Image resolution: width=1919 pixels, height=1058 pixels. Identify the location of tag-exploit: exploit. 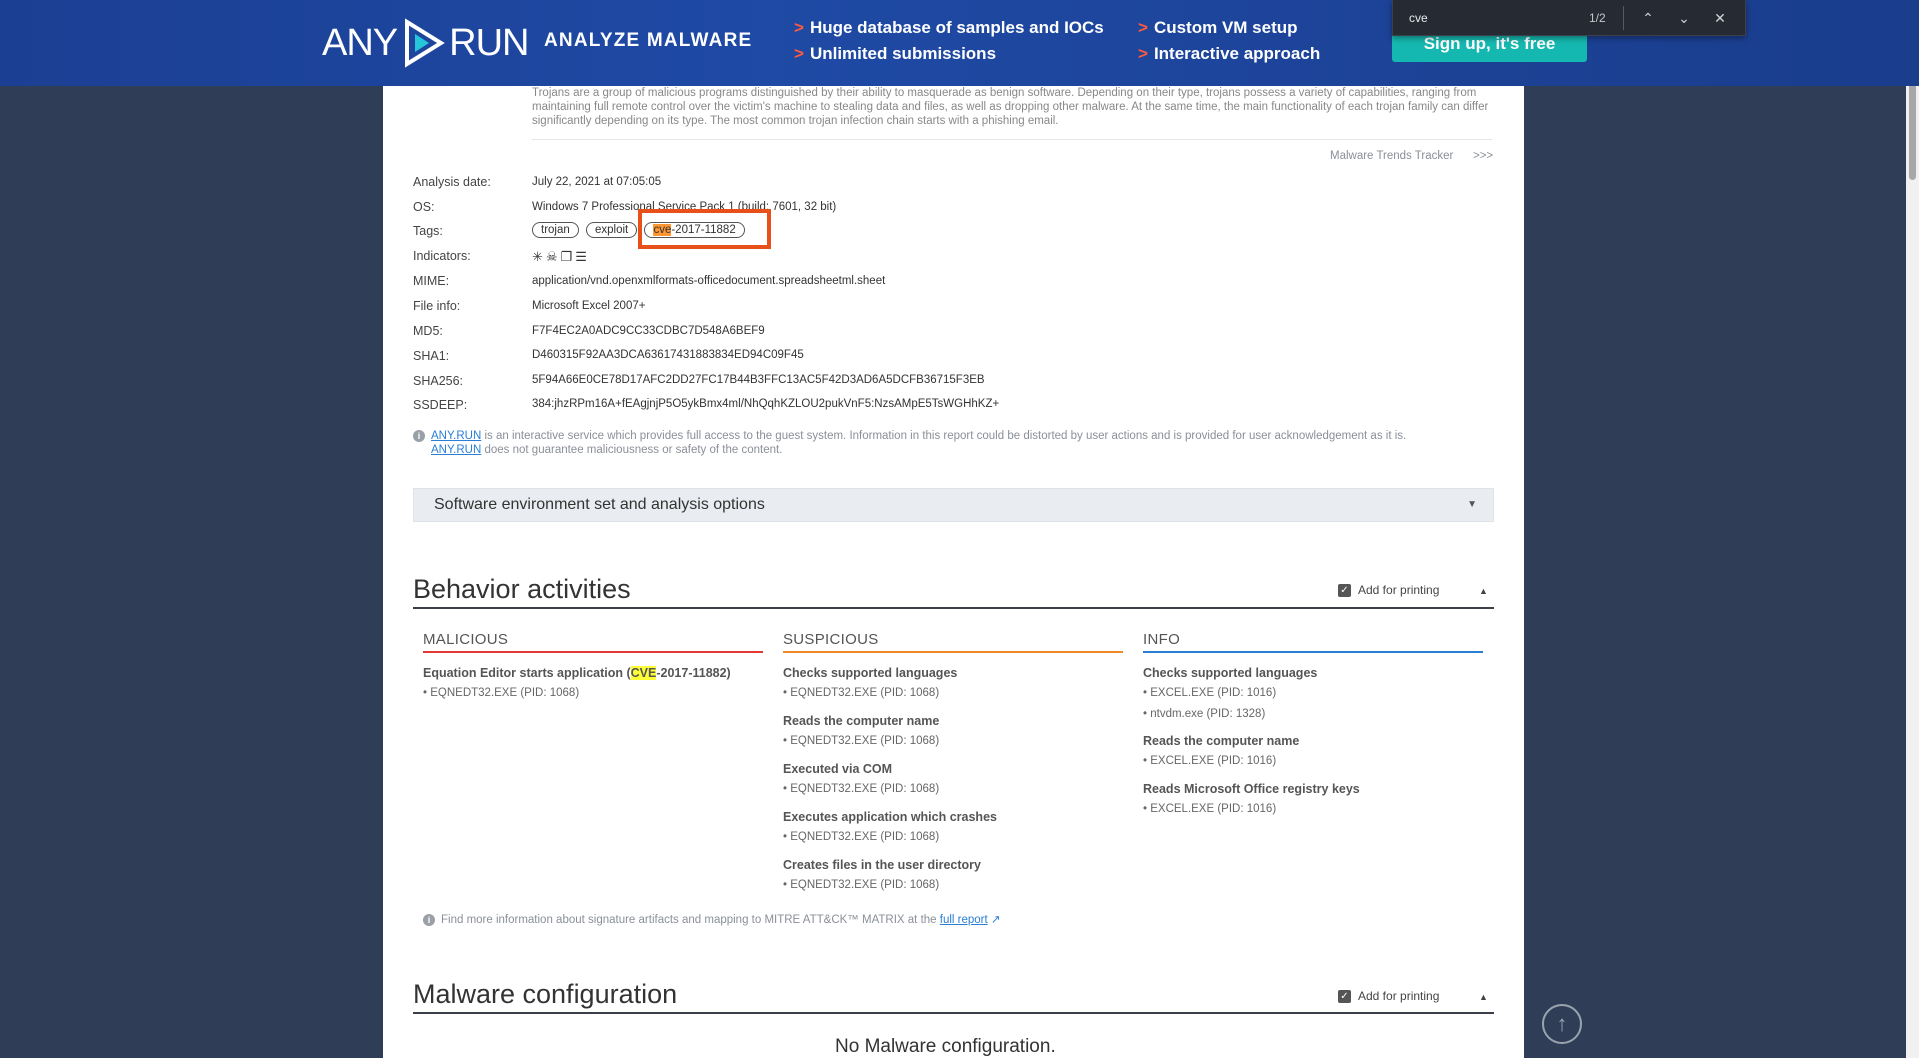
(611, 230).